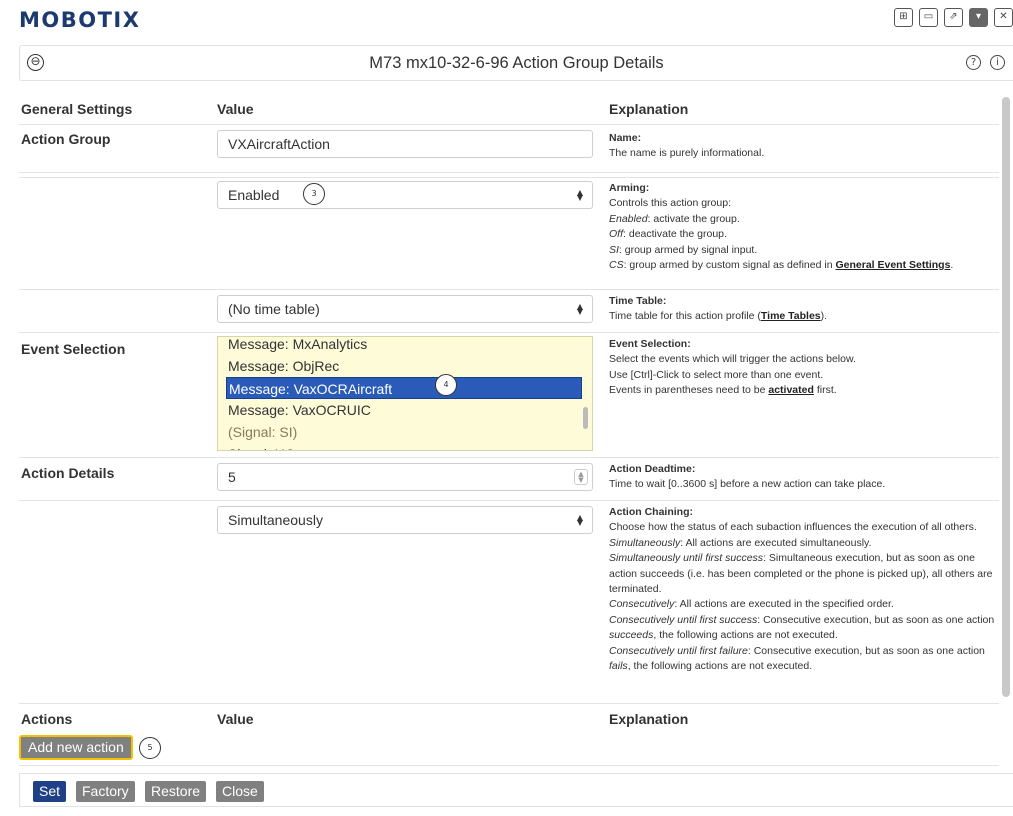 This screenshot has width=1013, height=816. Describe the element at coordinates (636, 301) in the screenshot. I see `exp-title: Time Table` at that location.